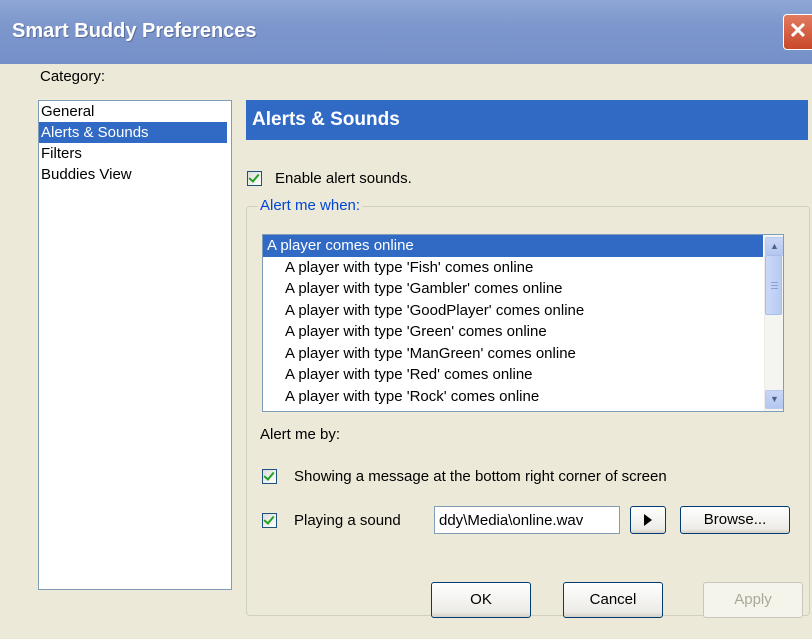 The image size is (812, 639). What do you see at coordinates (527, 120) in the screenshot?
I see `panel-title: Alerts & Sounds` at bounding box center [527, 120].